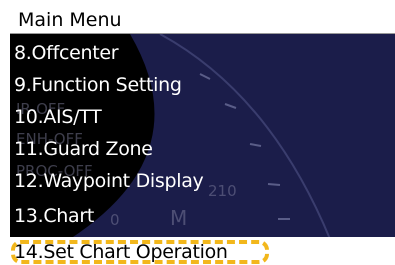 The width and height of the screenshot is (395, 265). What do you see at coordinates (81, 149) in the screenshot?
I see `menu-item-guard-zone: 11.Guard Zone` at bounding box center [81, 149].